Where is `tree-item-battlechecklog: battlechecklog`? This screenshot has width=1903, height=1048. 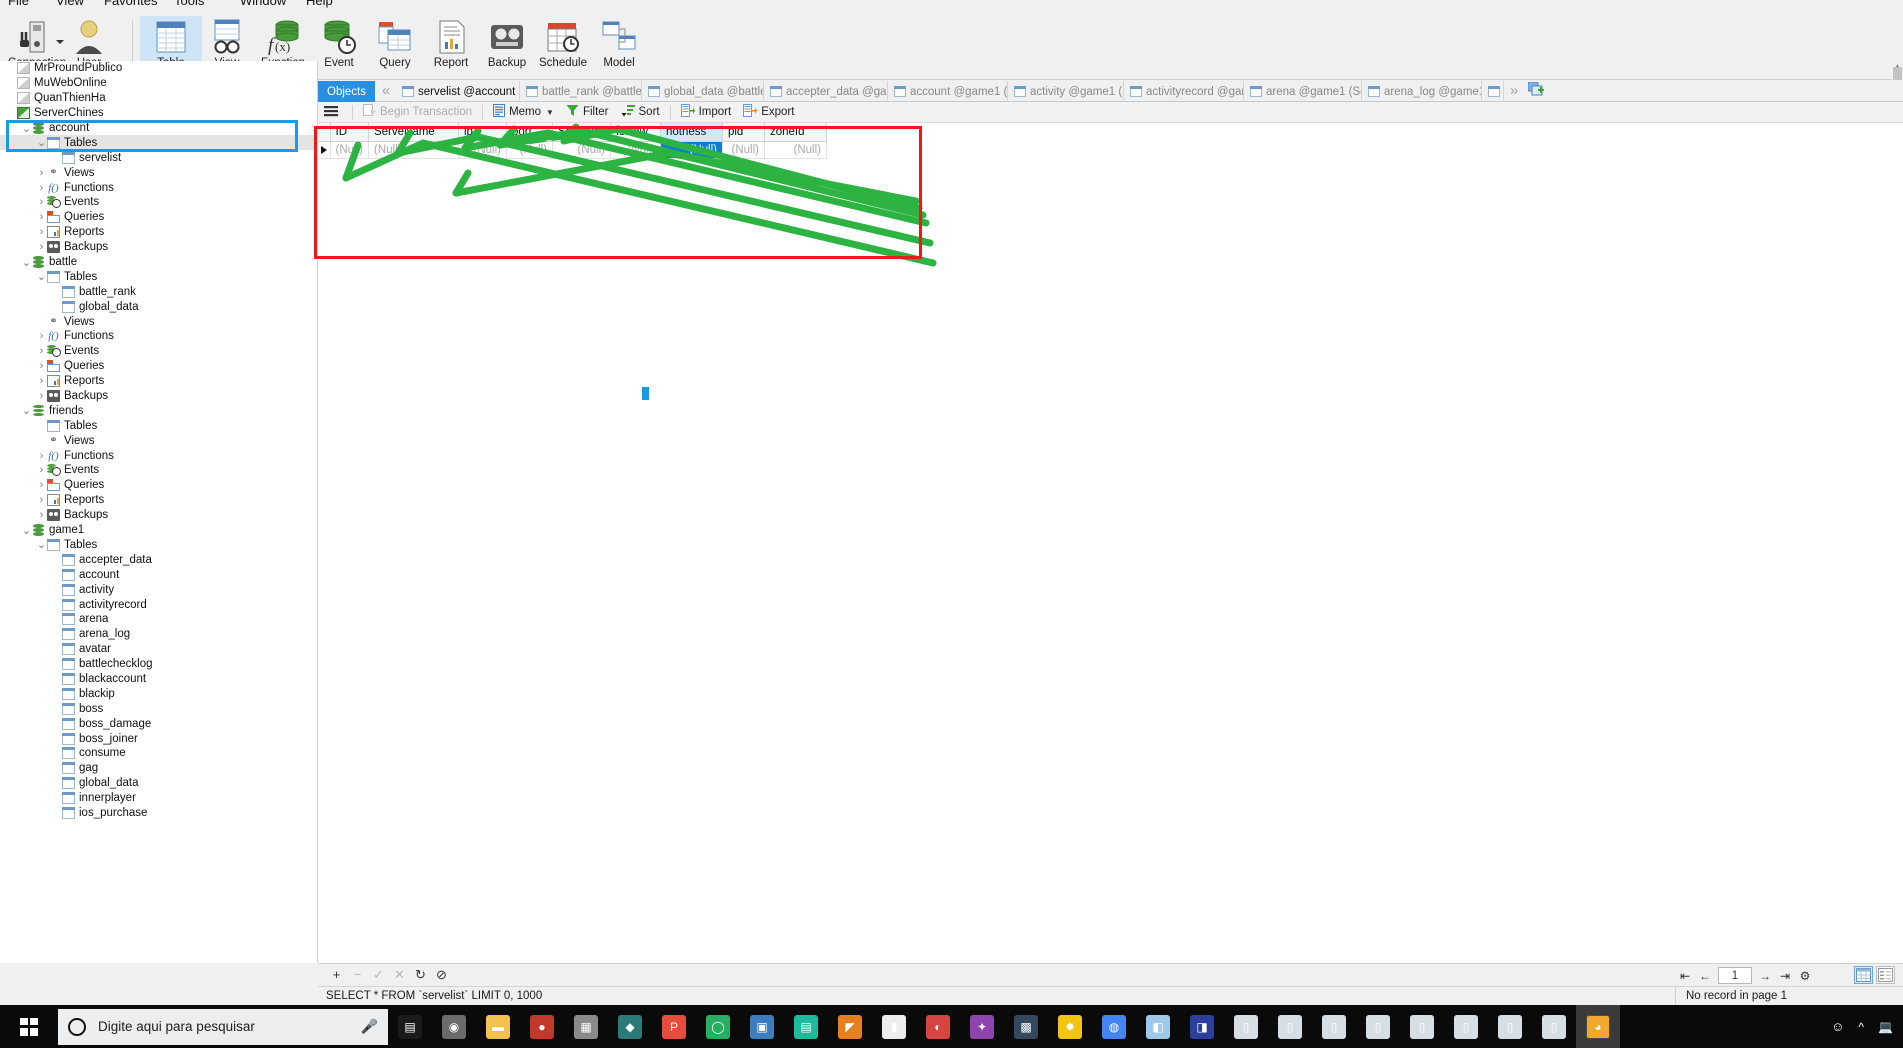
tree-item-battlechecklog: battlechecklog is located at coordinates (158, 664).